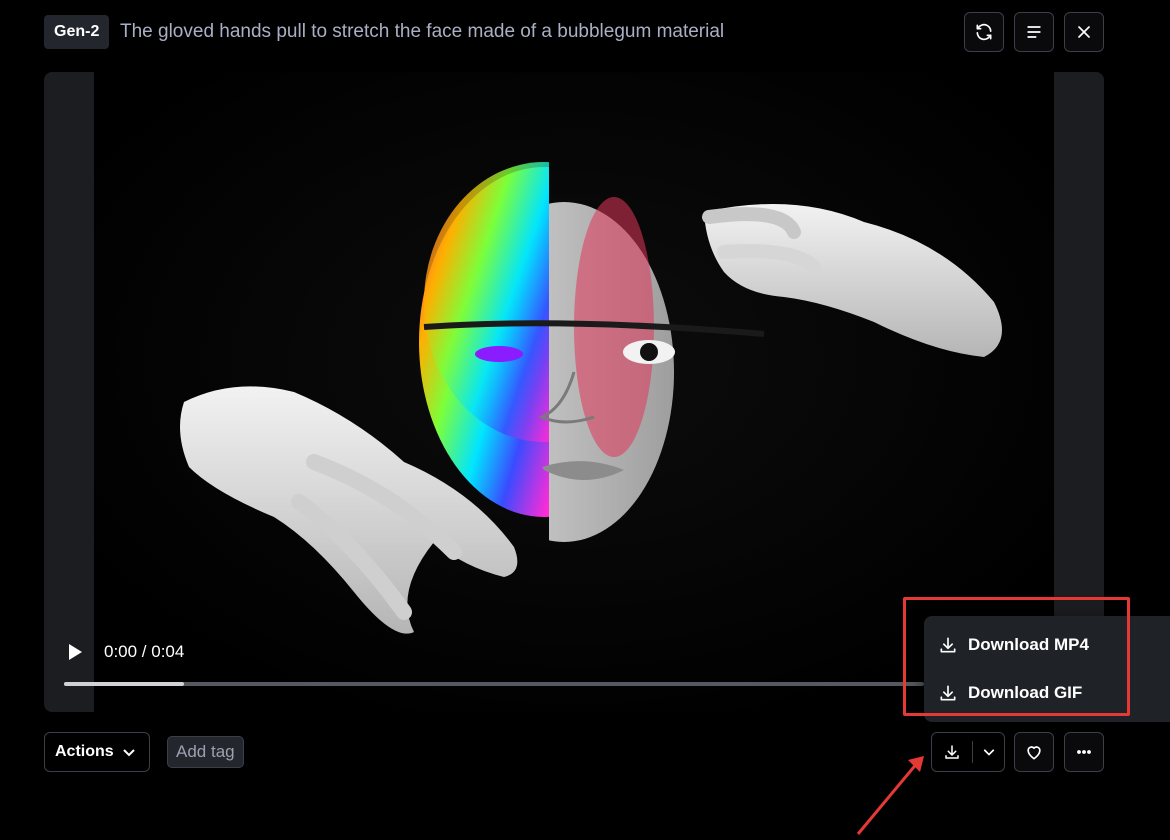 This screenshot has height=840, width=1170. Describe the element at coordinates (1047, 669) in the screenshot. I see `download-menu: Download MP4 Download GIF` at that location.